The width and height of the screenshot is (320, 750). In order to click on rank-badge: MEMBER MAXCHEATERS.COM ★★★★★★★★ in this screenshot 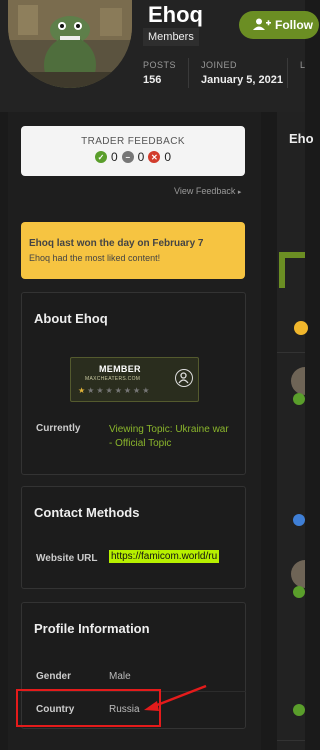, I will do `click(134, 379)`.